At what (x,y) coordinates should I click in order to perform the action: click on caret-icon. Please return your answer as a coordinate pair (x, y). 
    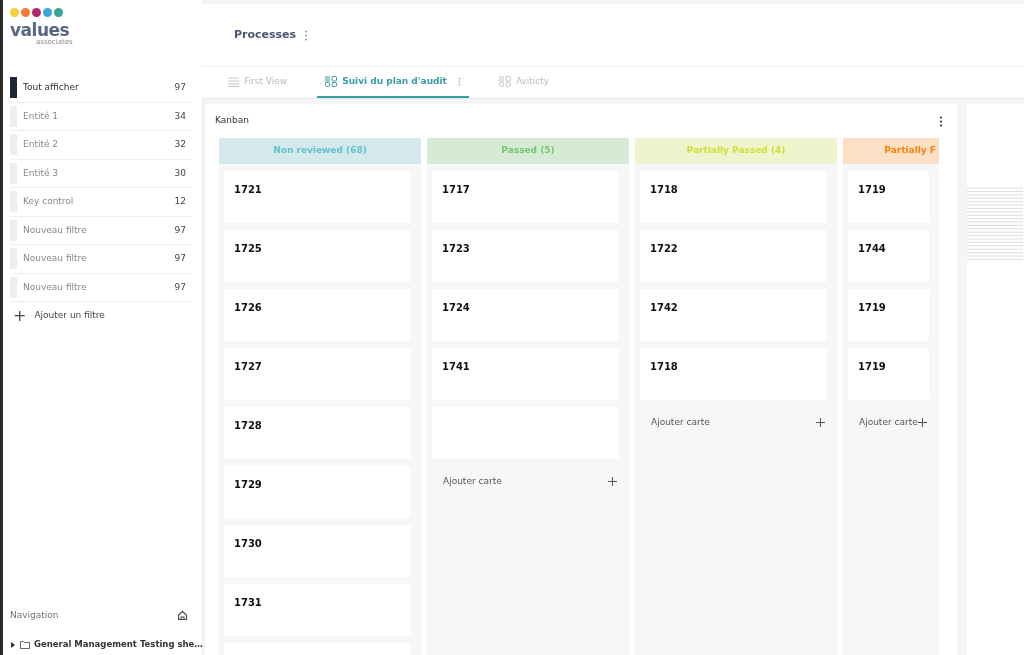
    Looking at the image, I should click on (13, 644).